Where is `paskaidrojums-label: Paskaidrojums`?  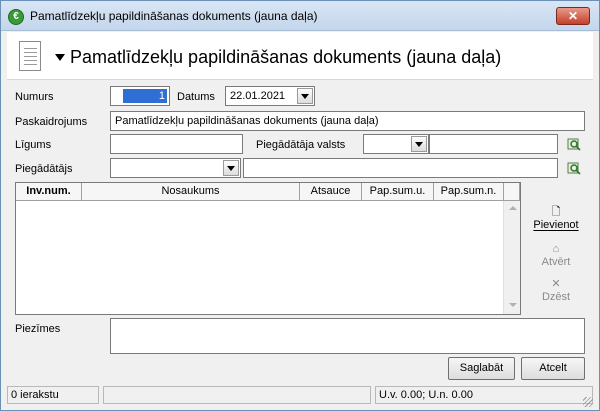 paskaidrojums-label: Paskaidrojums is located at coordinates (51, 122).